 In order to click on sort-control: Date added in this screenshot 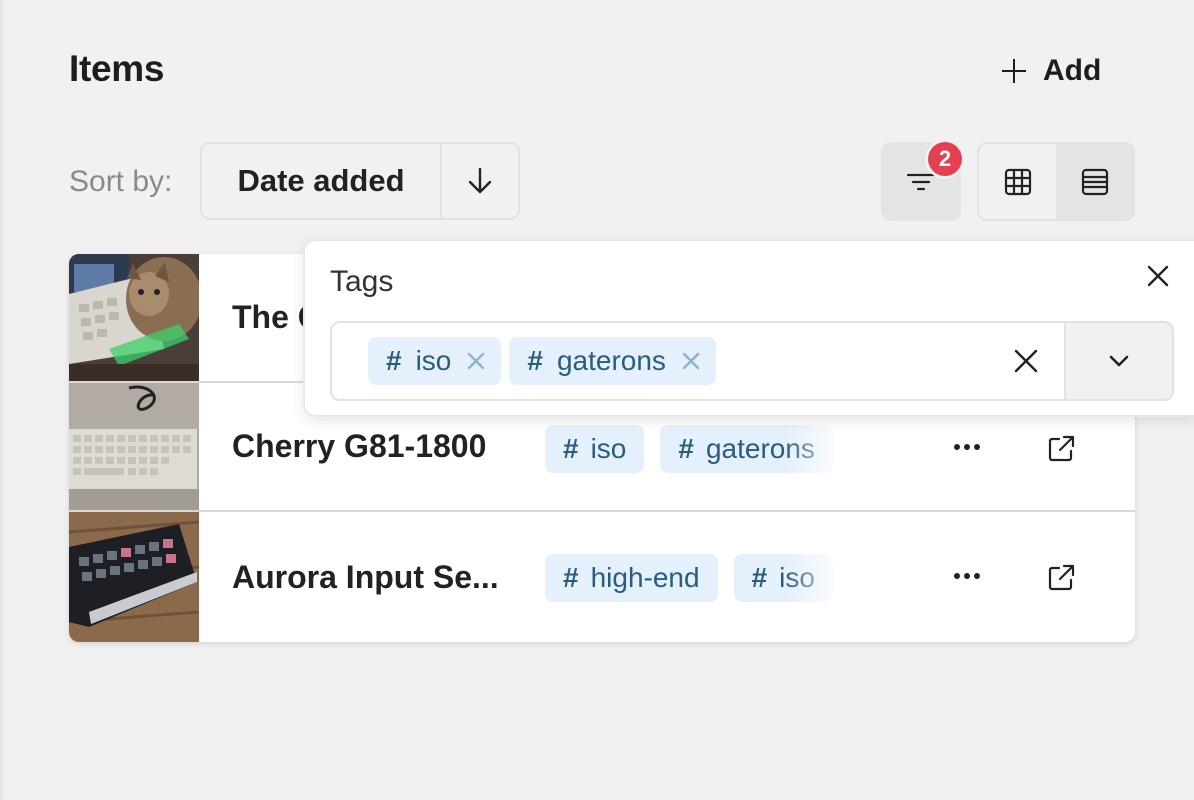, I will do `click(360, 181)`.